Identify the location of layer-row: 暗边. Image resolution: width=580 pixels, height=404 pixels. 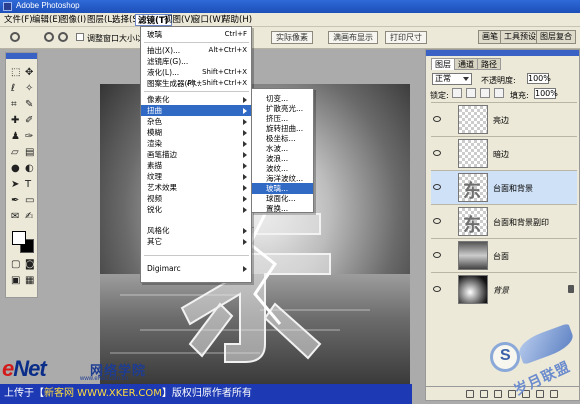
(504, 153).